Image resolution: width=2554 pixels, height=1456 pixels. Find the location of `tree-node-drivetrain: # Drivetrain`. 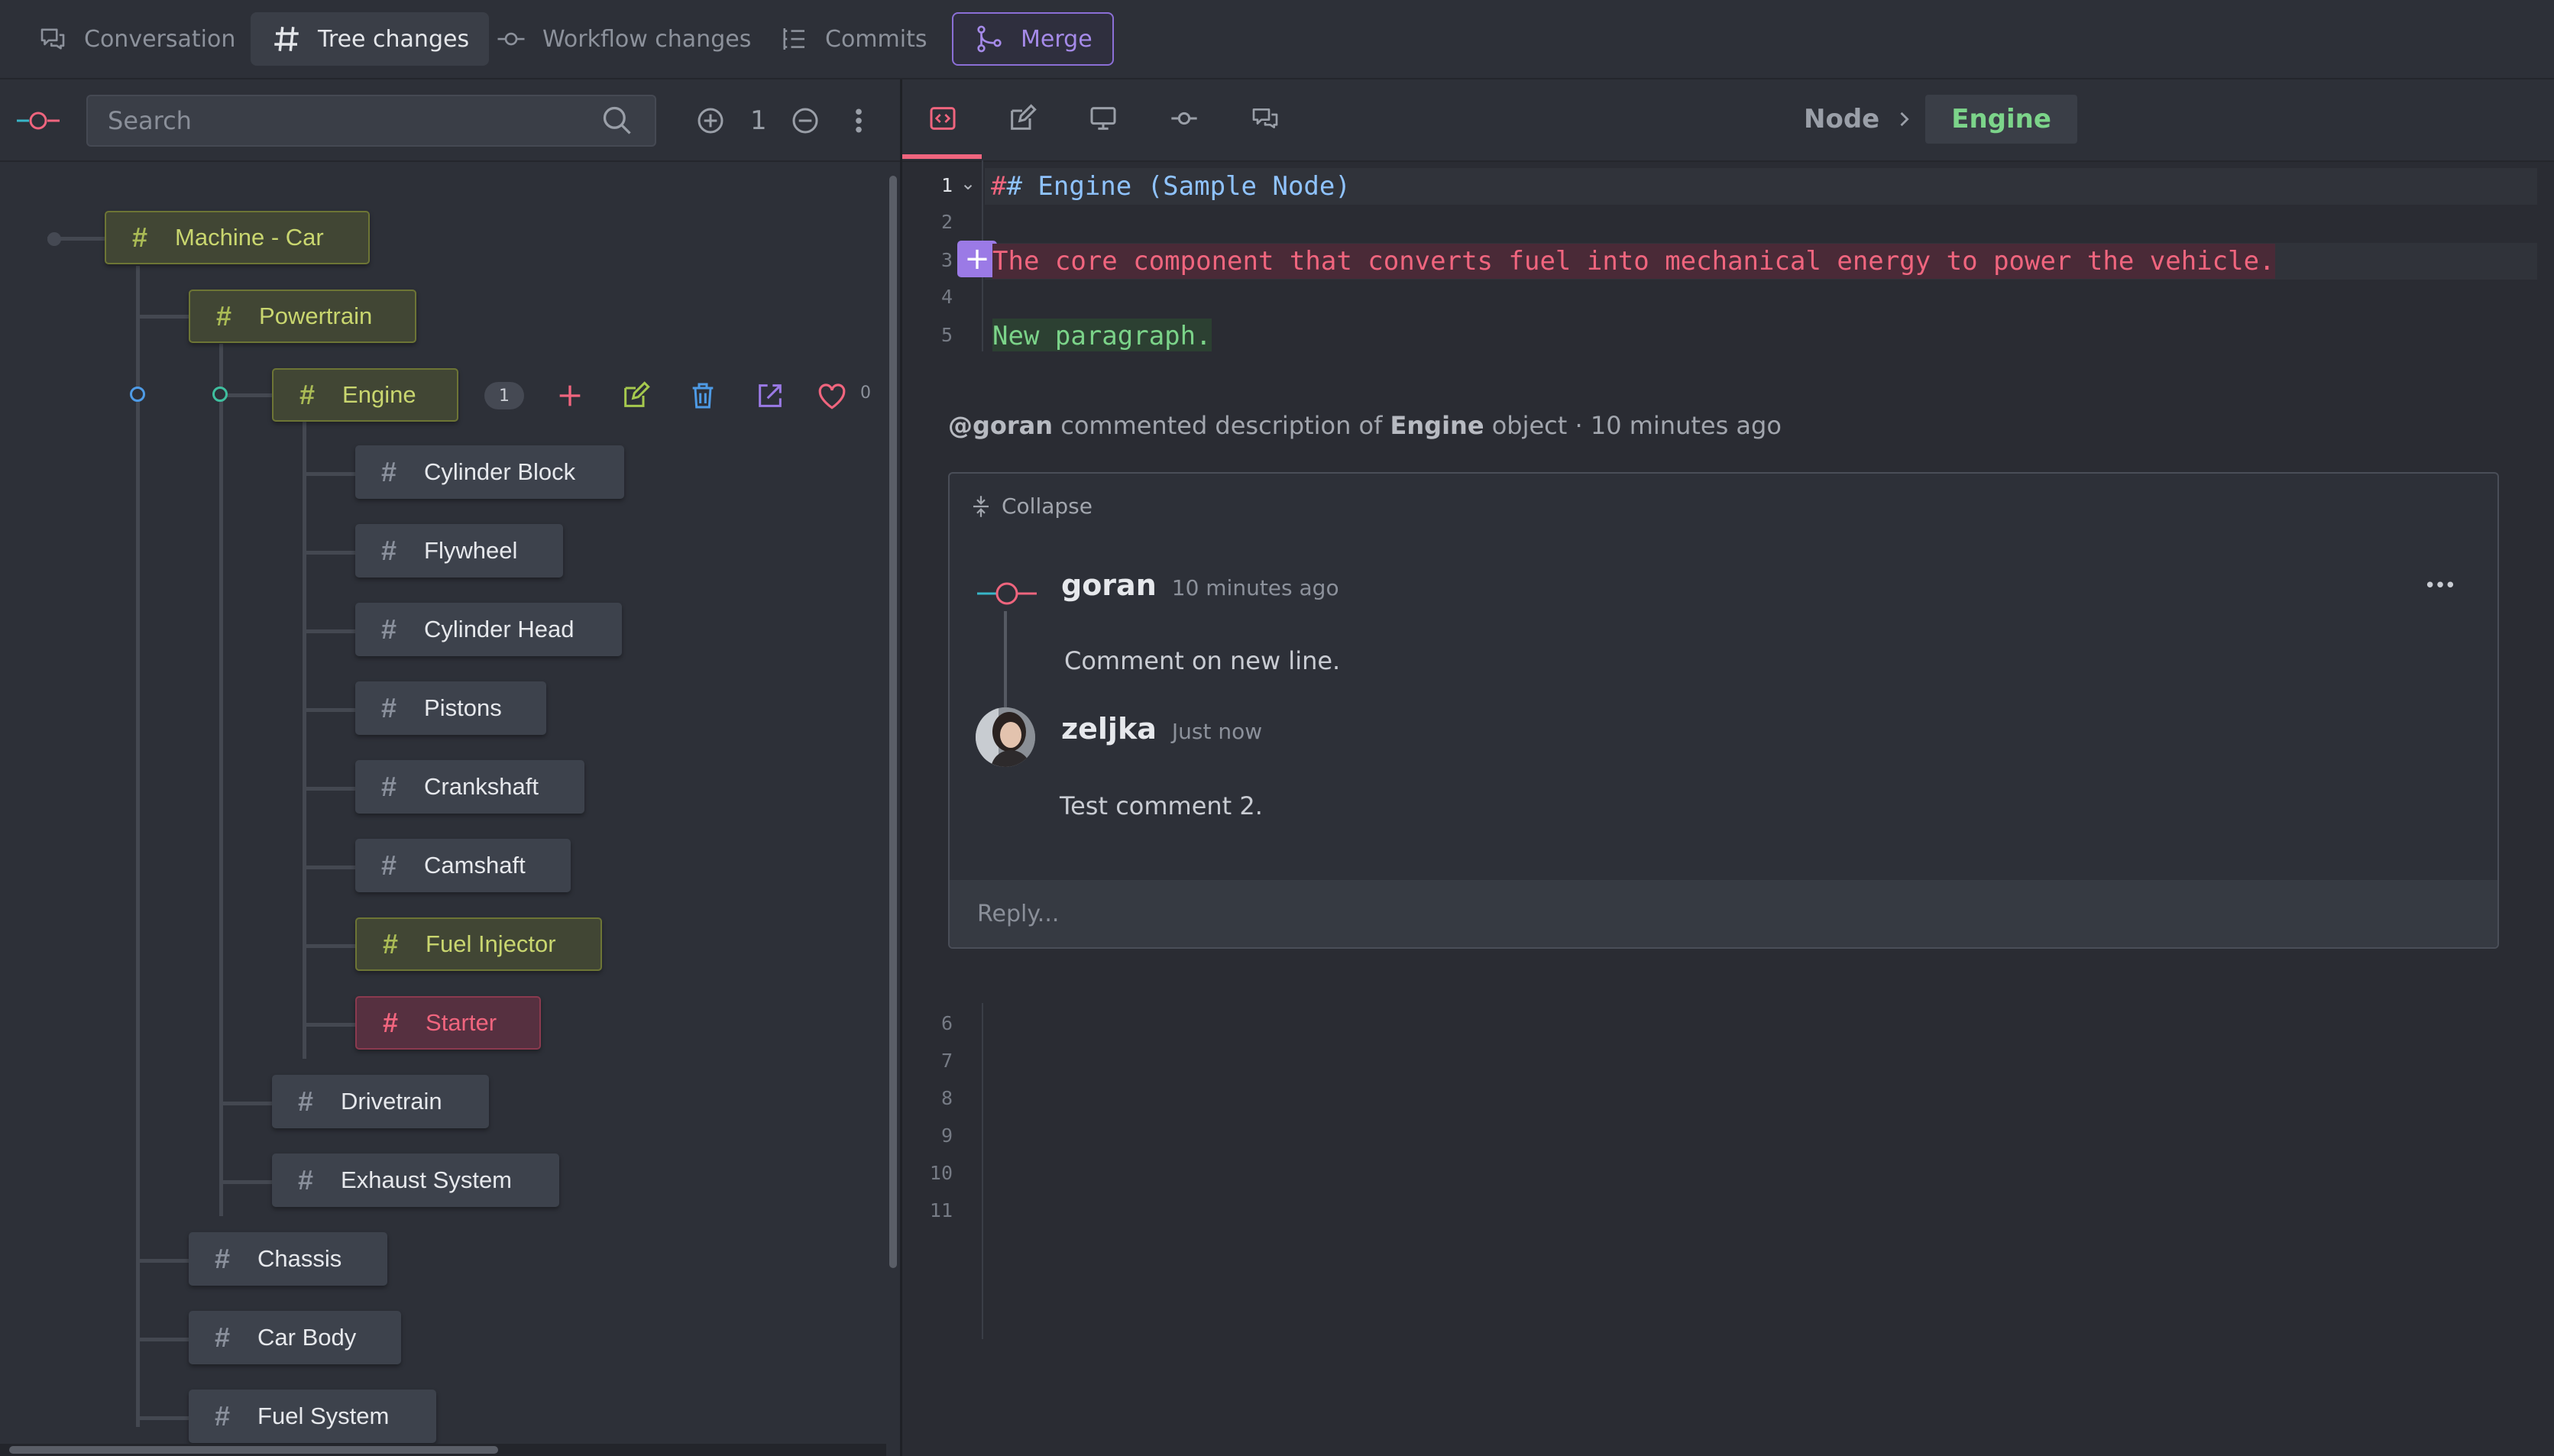

tree-node-drivetrain: # Drivetrain is located at coordinates (380, 1101).